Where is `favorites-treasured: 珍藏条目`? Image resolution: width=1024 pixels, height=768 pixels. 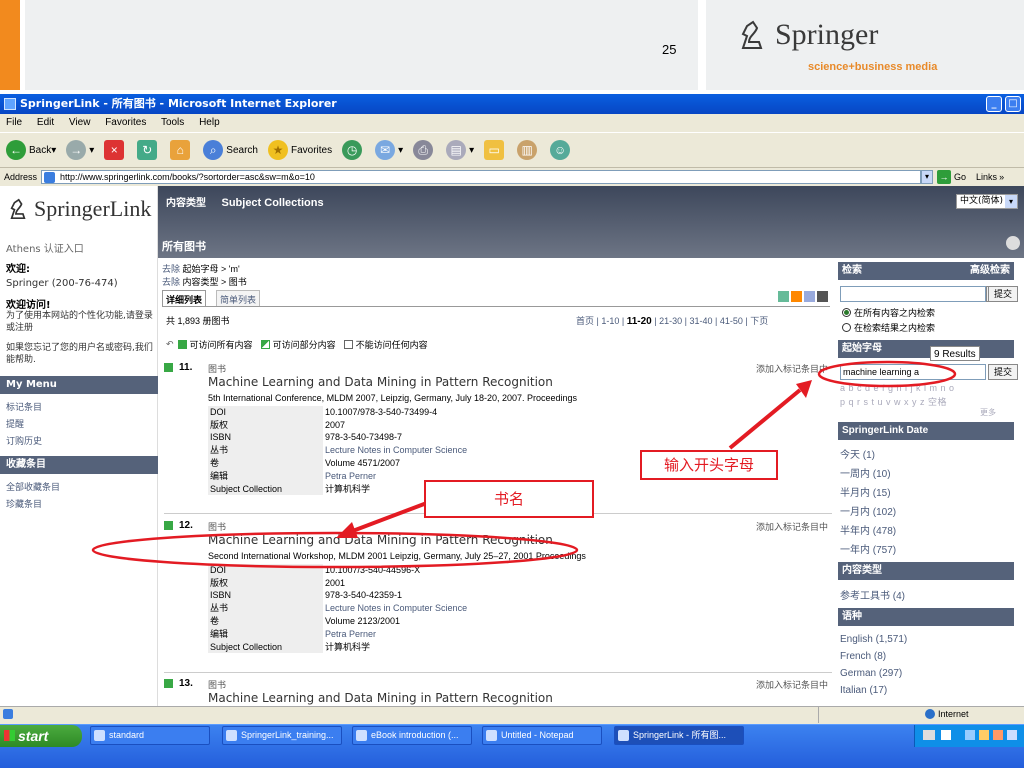 favorites-treasured: 珍藏条目 is located at coordinates (24, 503).